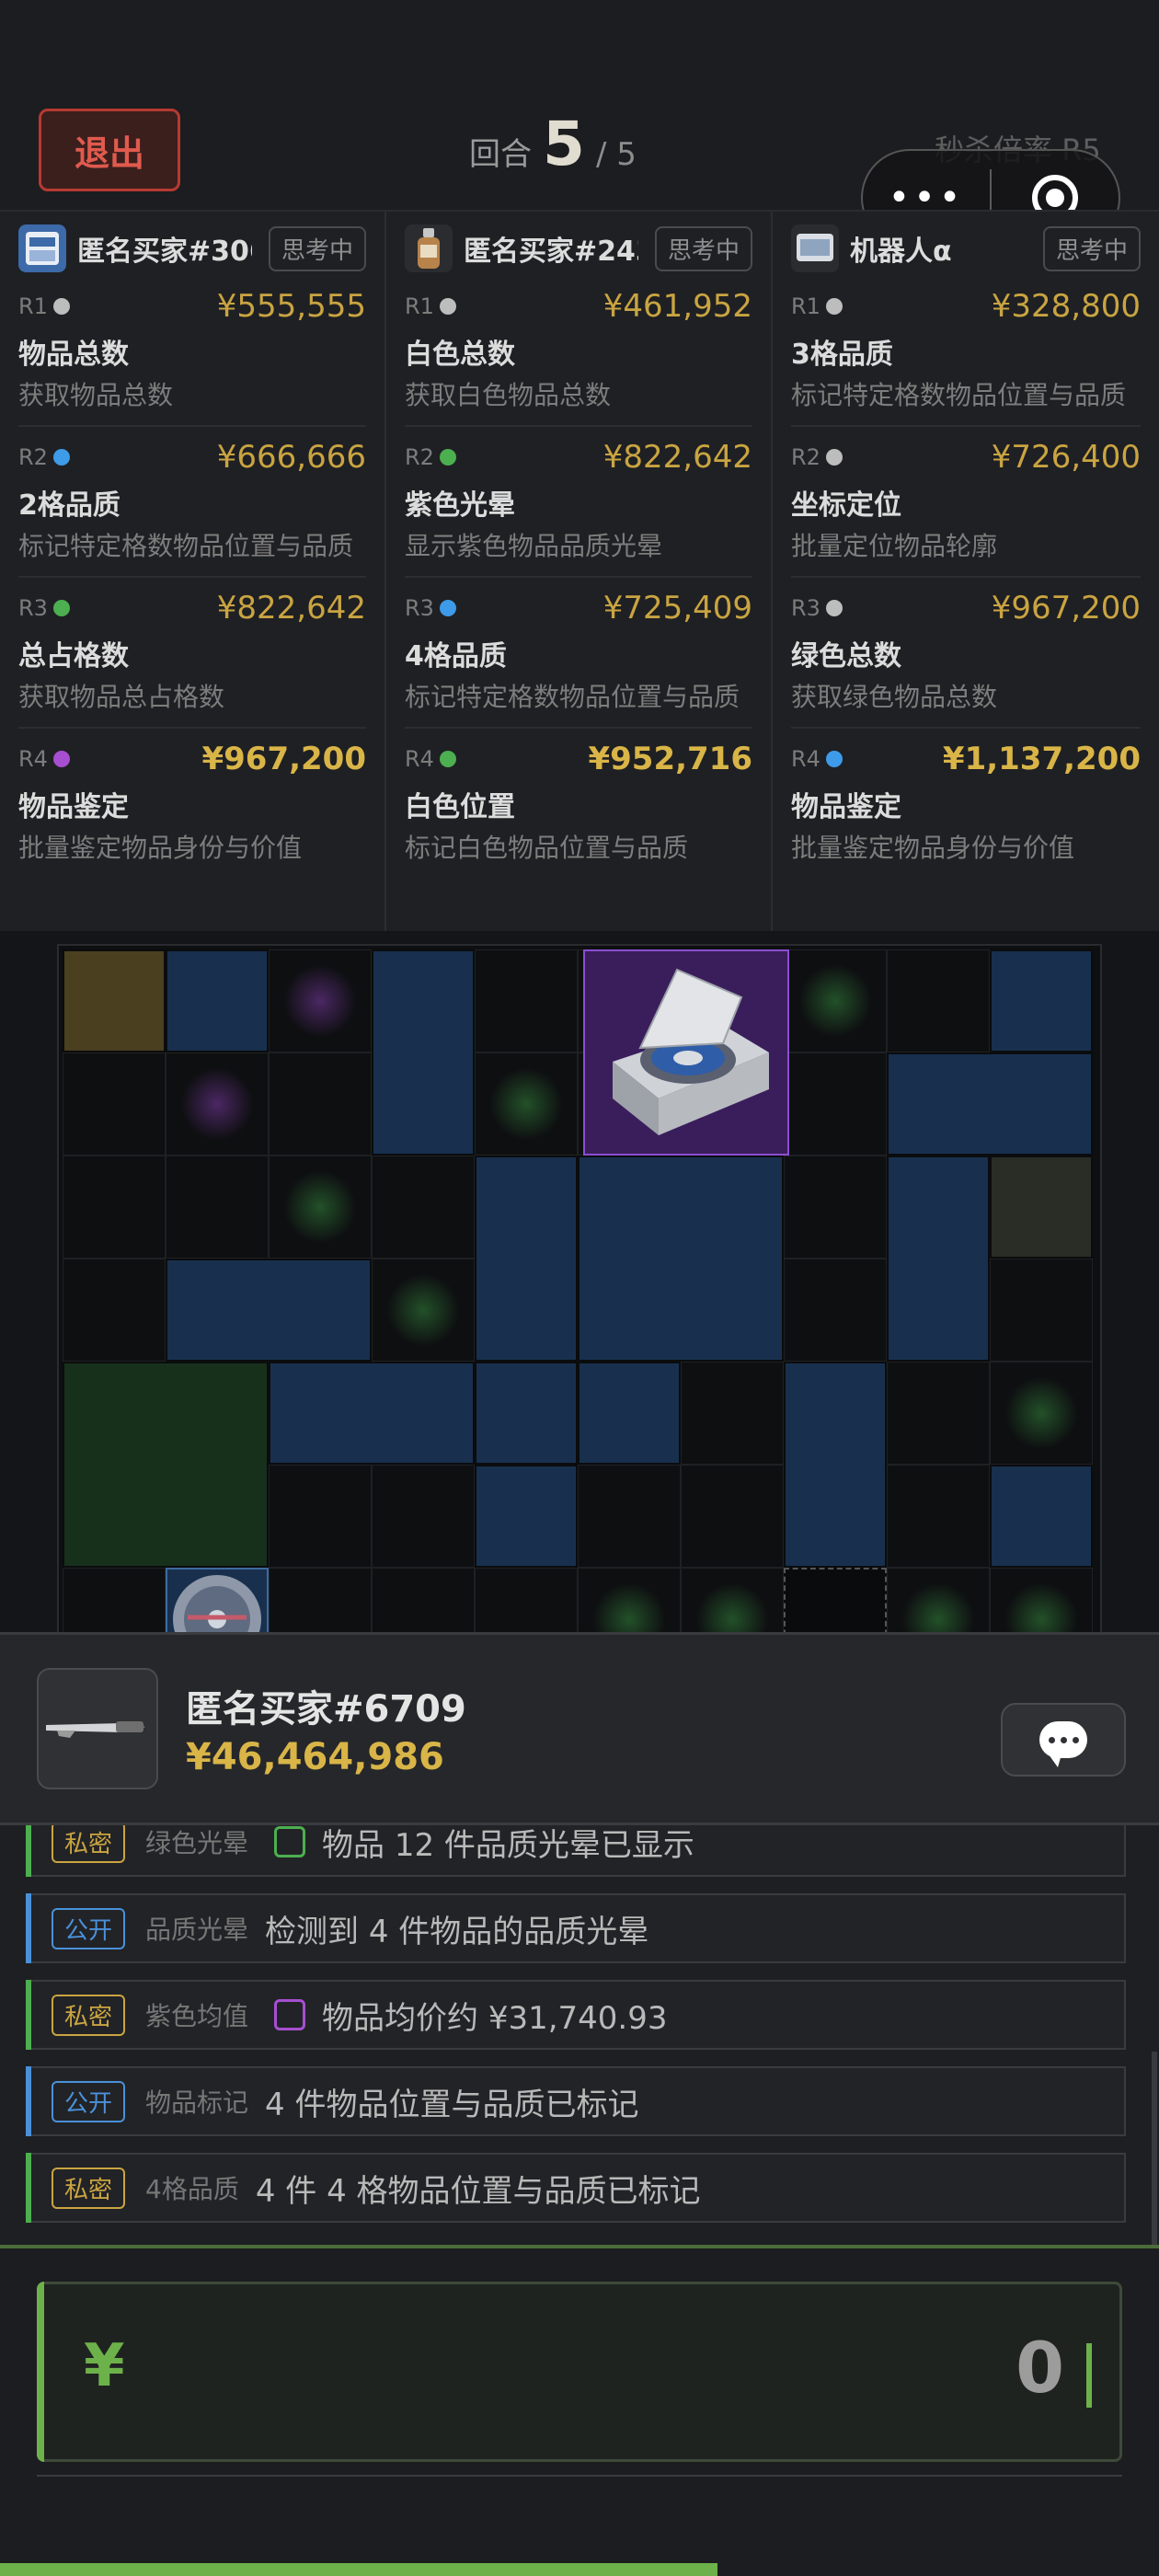 Image resolution: width=1159 pixels, height=2576 pixels. What do you see at coordinates (1063, 1740) in the screenshot?
I see `chat-button` at bounding box center [1063, 1740].